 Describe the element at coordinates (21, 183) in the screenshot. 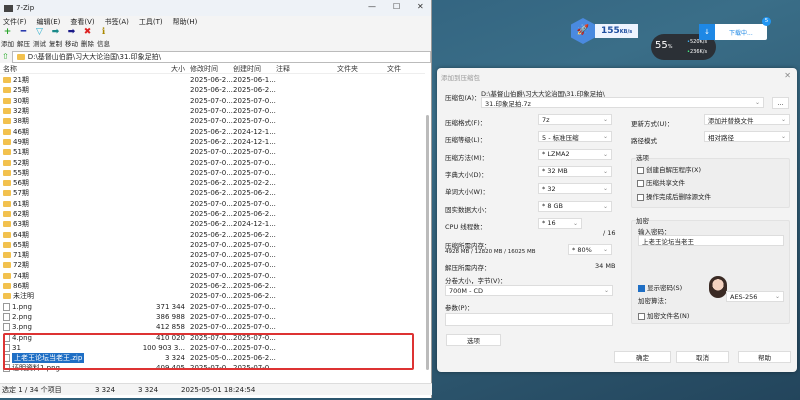

I see `file-name: 56期` at that location.